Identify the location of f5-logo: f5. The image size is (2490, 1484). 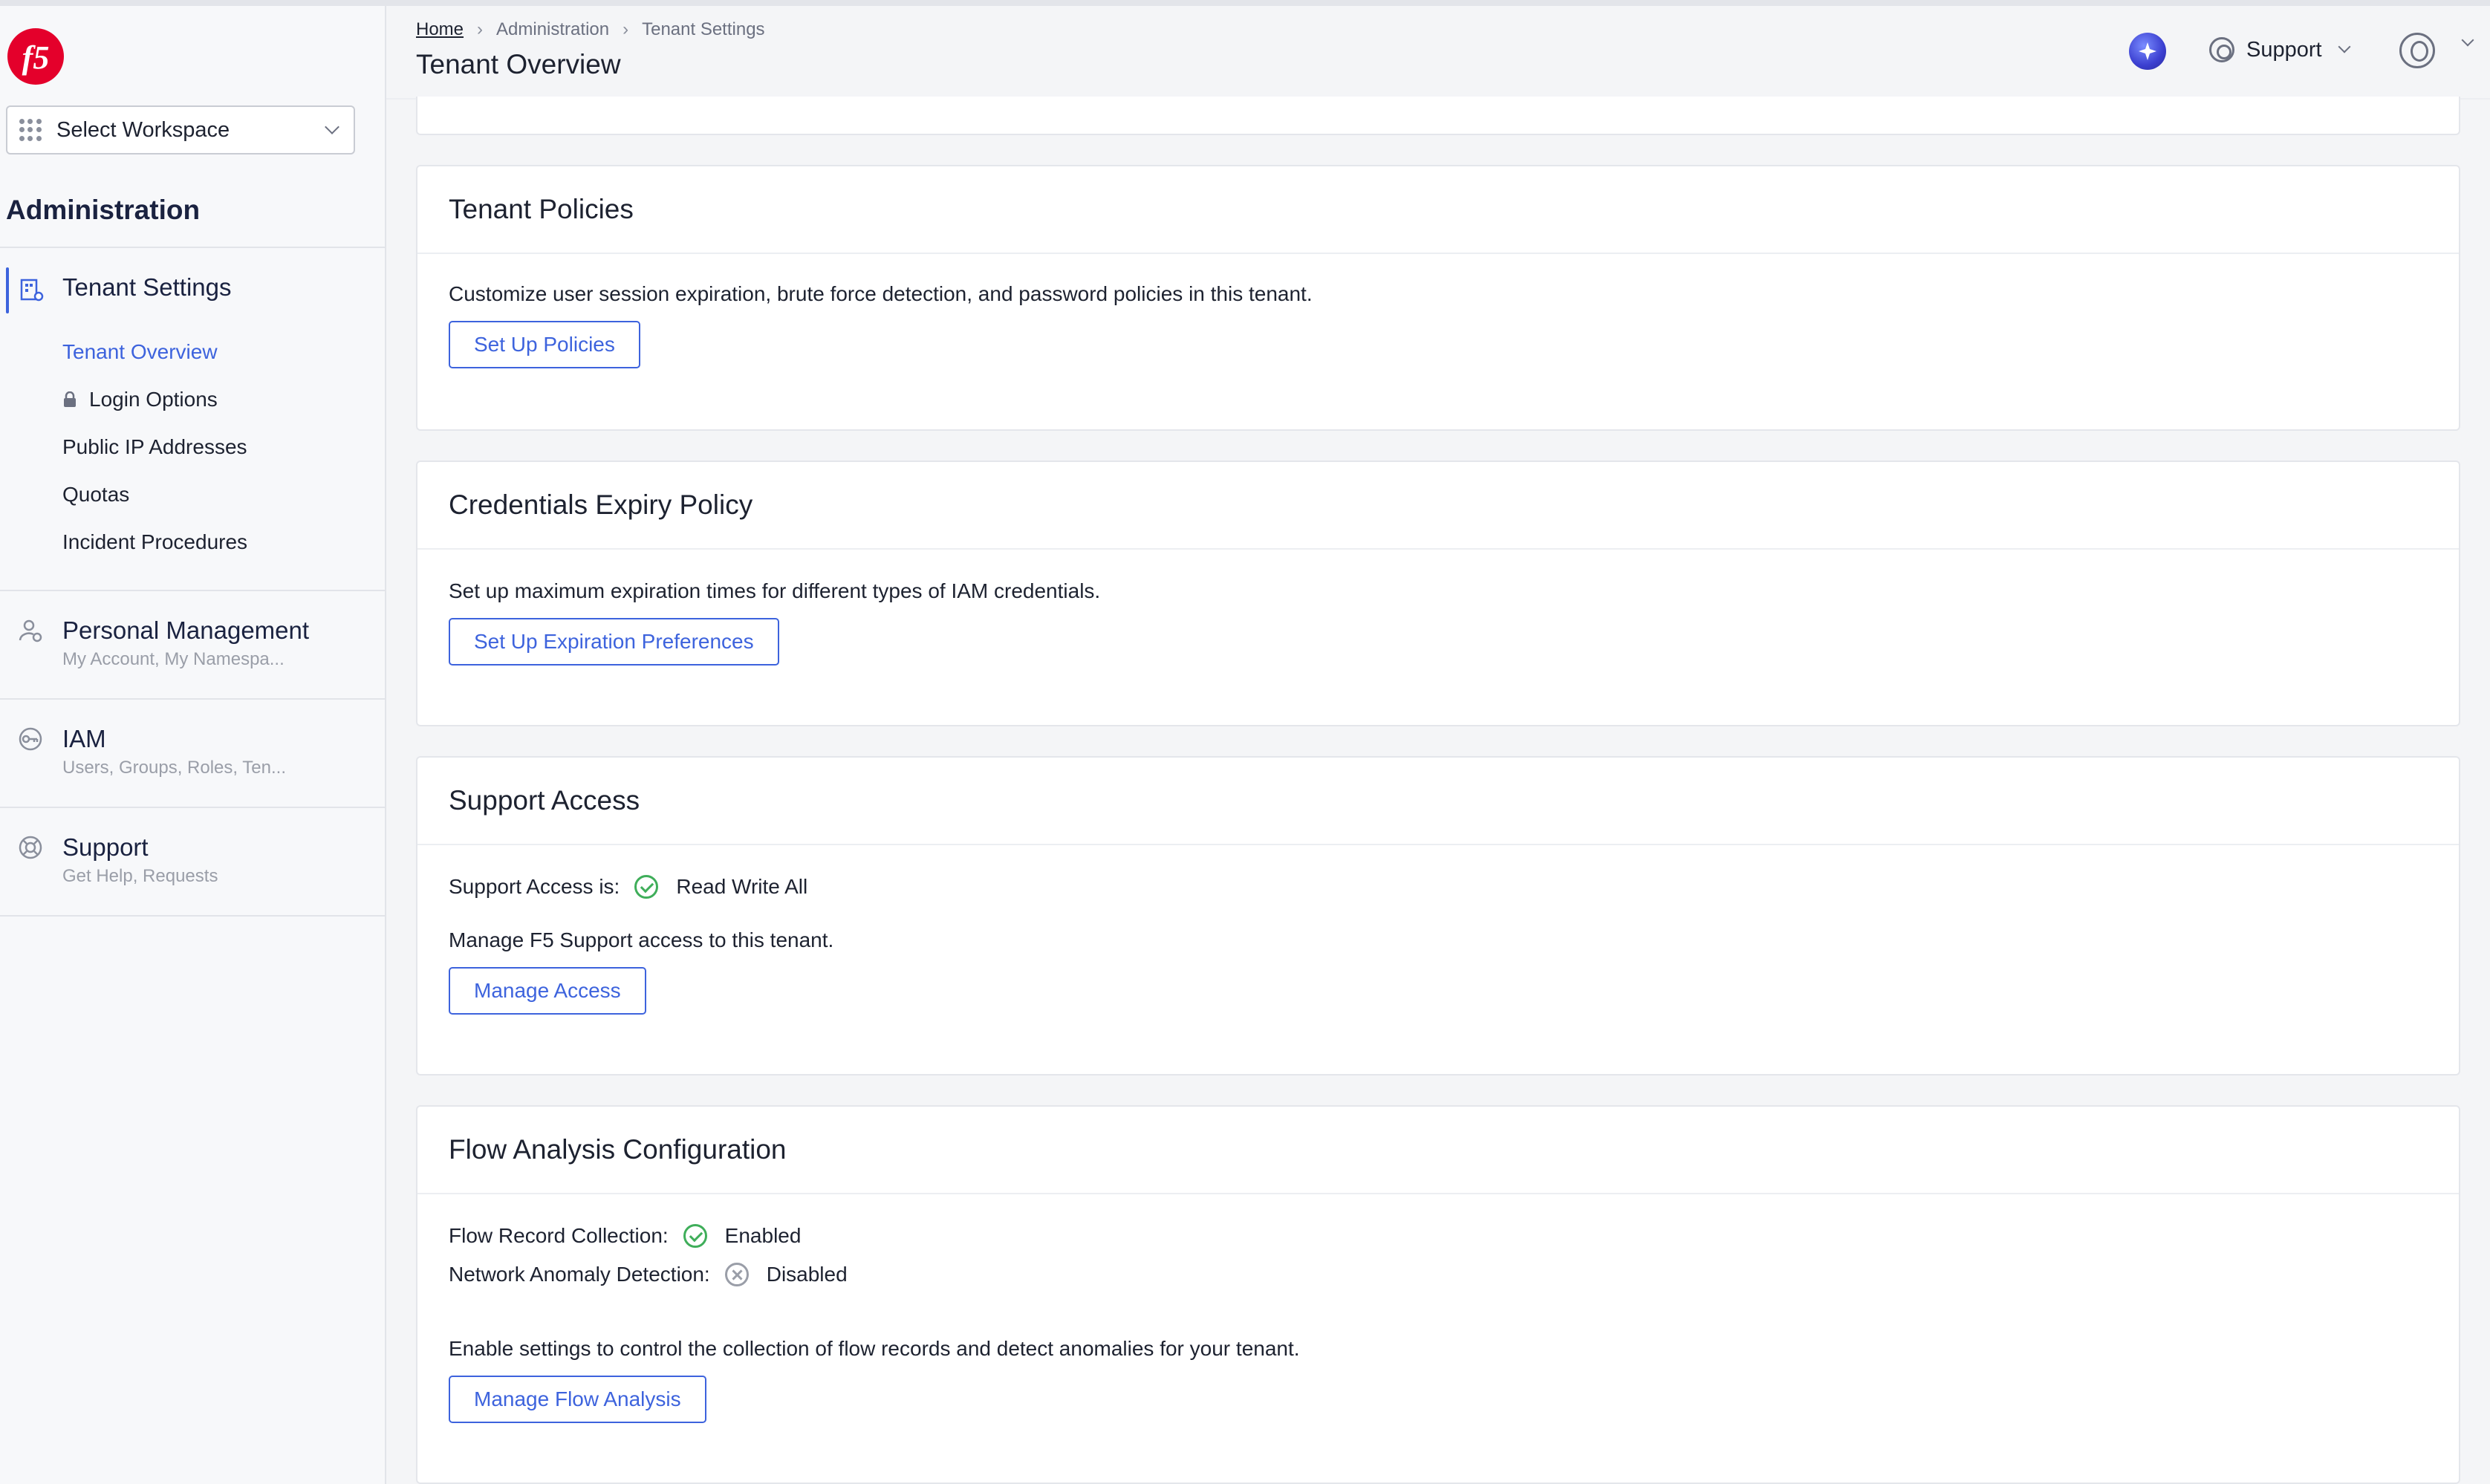
(35, 57).